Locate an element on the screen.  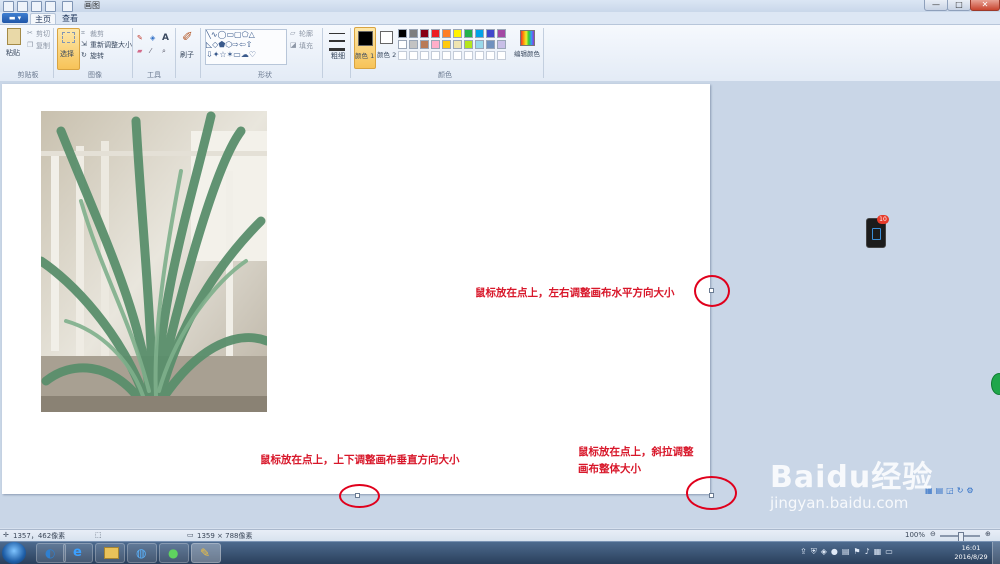
tray-security-icon: ⛨ is located at coordinates (816, 551).